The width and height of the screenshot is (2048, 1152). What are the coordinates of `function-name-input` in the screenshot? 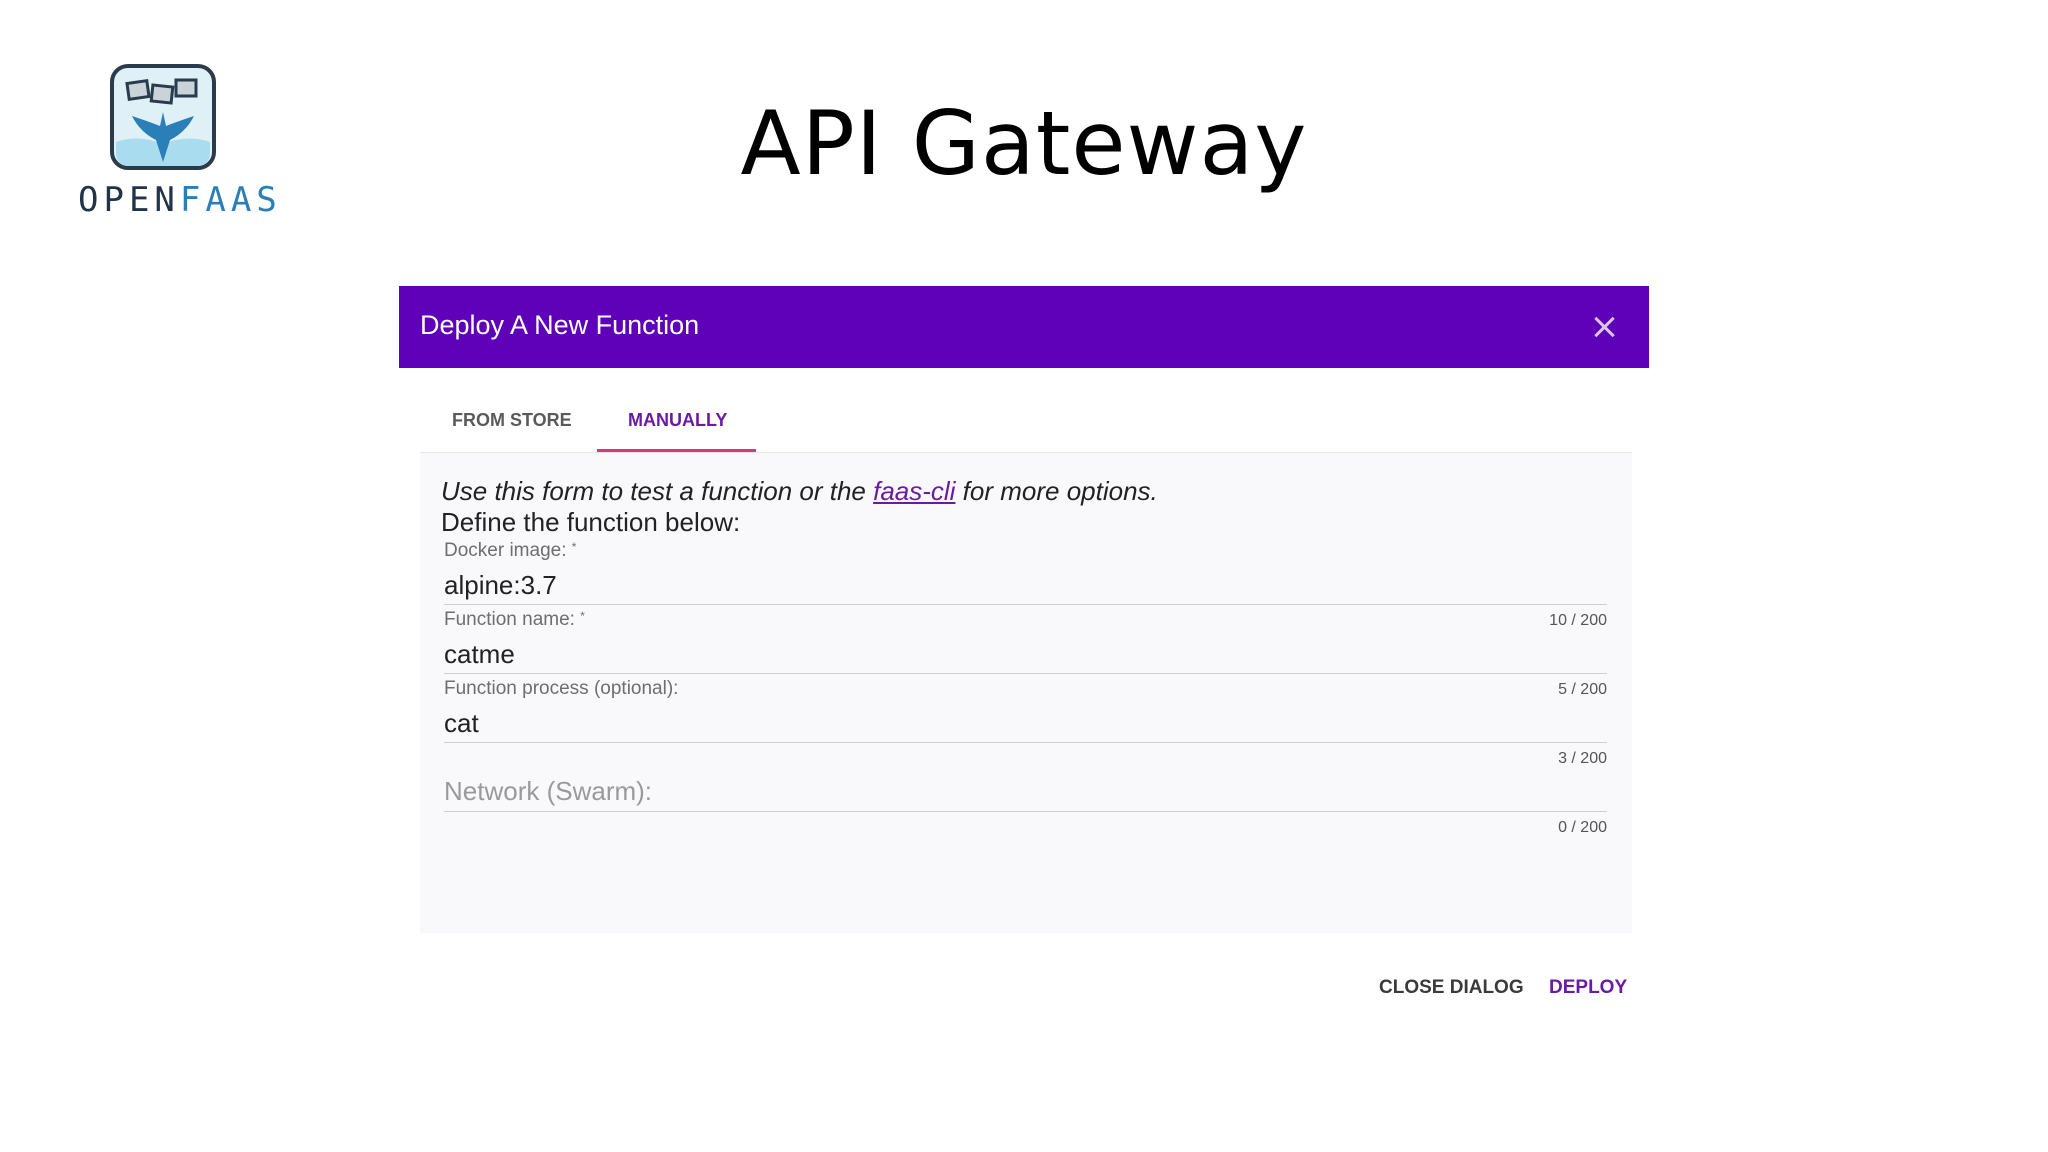 It's located at (1024, 654).